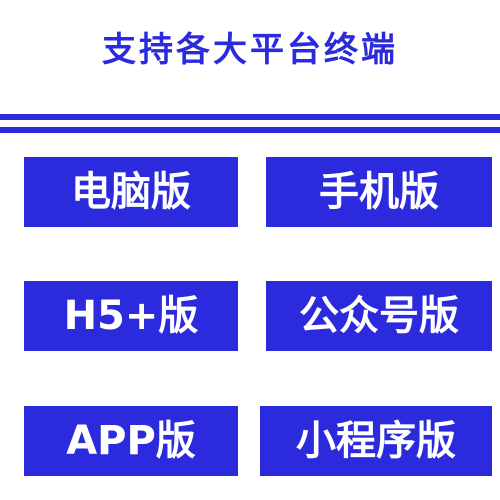 This screenshot has height=500, width=500. I want to click on mini-program-version-label: 小程序版, so click(376, 441).